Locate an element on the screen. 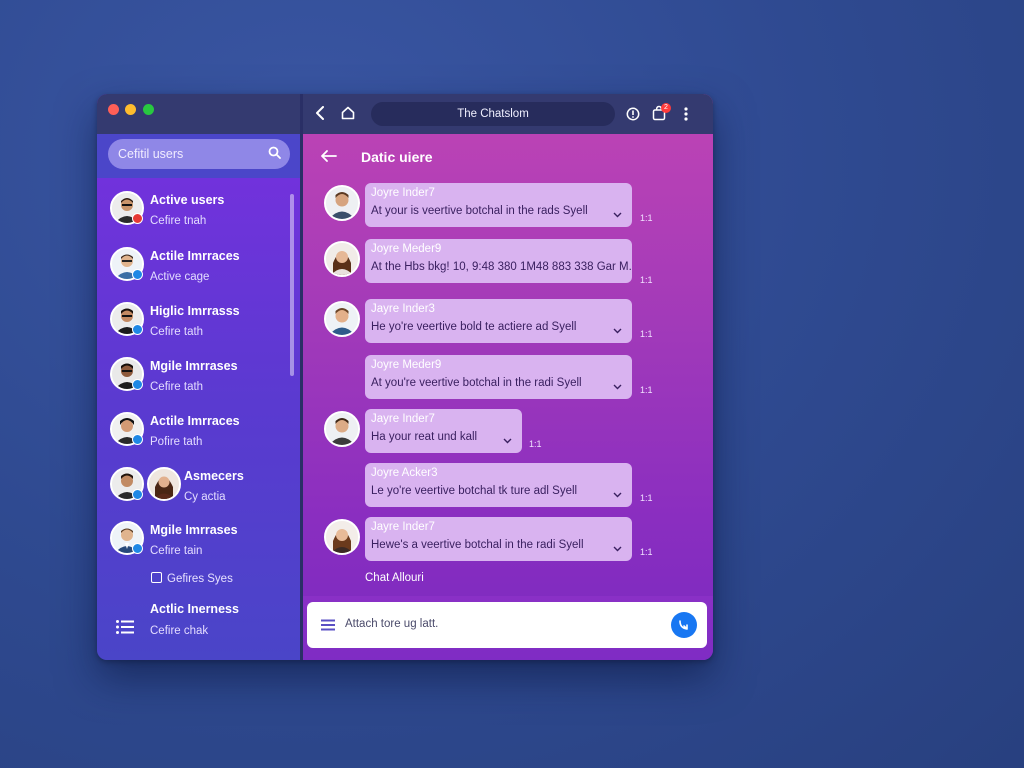 Image resolution: width=1024 pixels, height=768 pixels. games-label: Gefires Syes is located at coordinates (200, 579).